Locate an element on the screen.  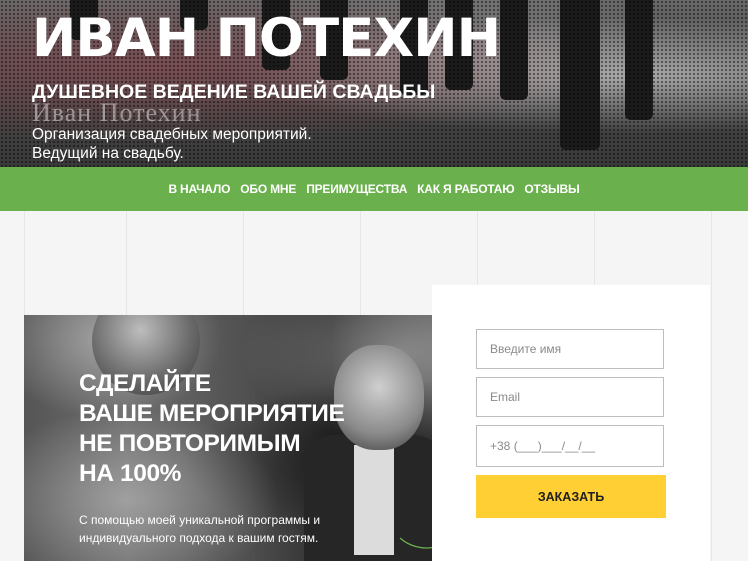
nav-link-advantages: ПРЕИМУЩЕСТВА is located at coordinates (356, 189).